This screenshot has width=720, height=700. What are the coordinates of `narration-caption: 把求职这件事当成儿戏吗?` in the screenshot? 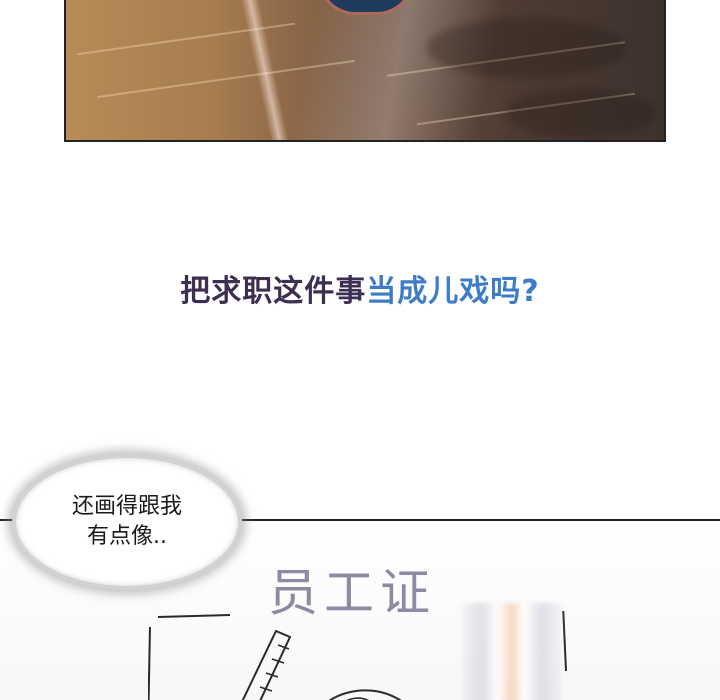 It's located at (360, 292).